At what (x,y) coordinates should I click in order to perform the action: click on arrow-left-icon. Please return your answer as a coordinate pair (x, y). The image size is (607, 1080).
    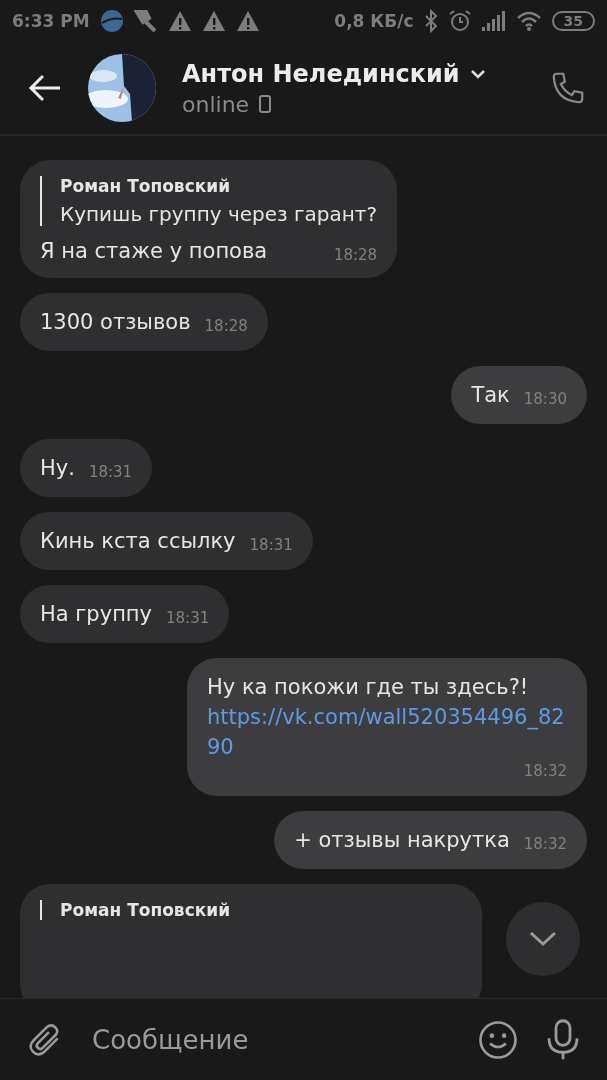
    Looking at the image, I should click on (45, 88).